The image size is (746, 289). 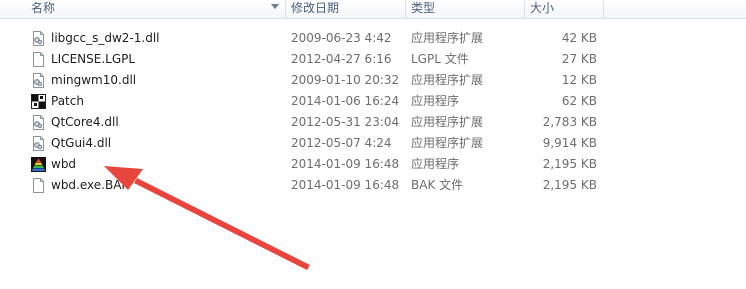 What do you see at coordinates (123, 178) in the screenshot?
I see `annotation-arrow-head` at bounding box center [123, 178].